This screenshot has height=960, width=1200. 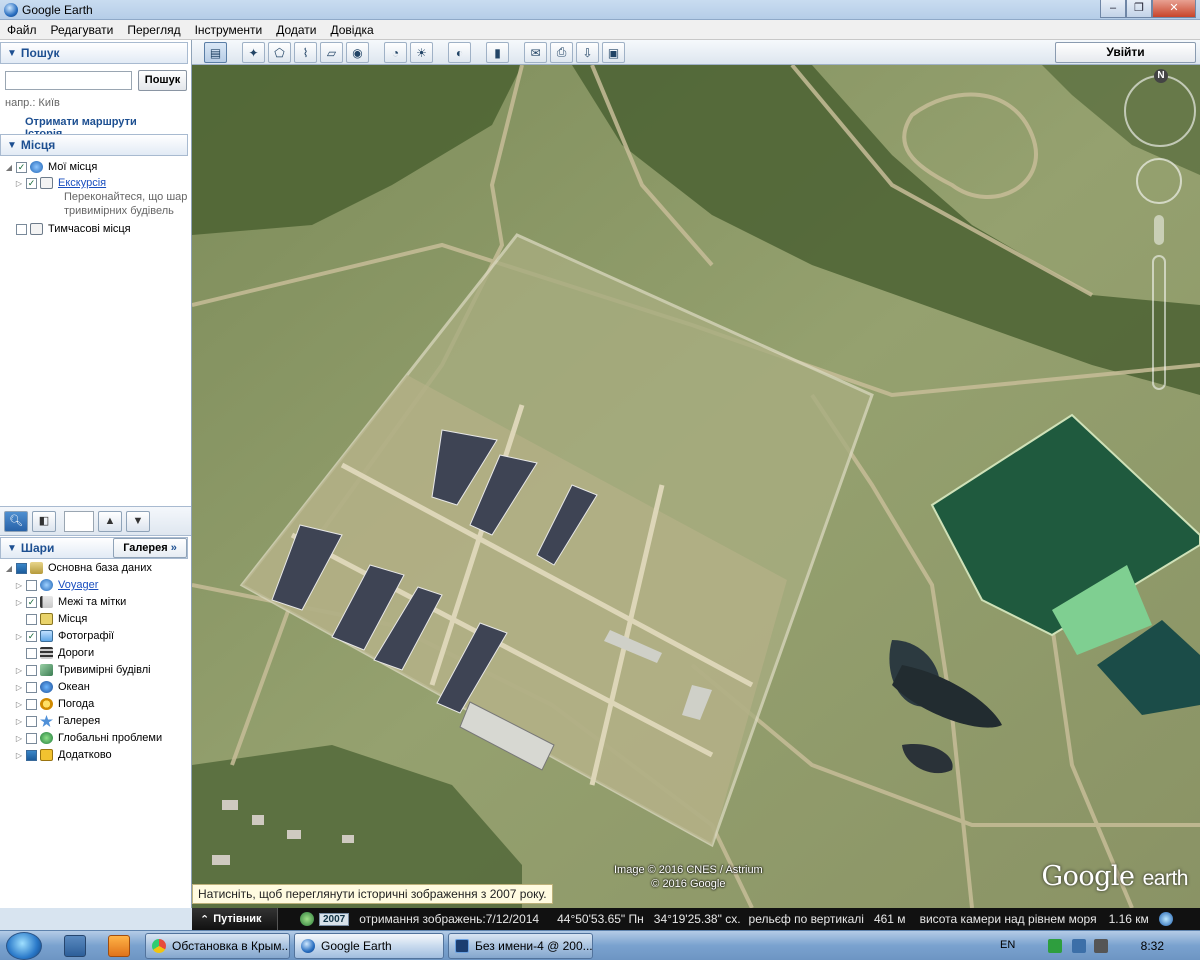 What do you see at coordinates (535, 52) in the screenshot?
I see `email-icon: ✉` at bounding box center [535, 52].